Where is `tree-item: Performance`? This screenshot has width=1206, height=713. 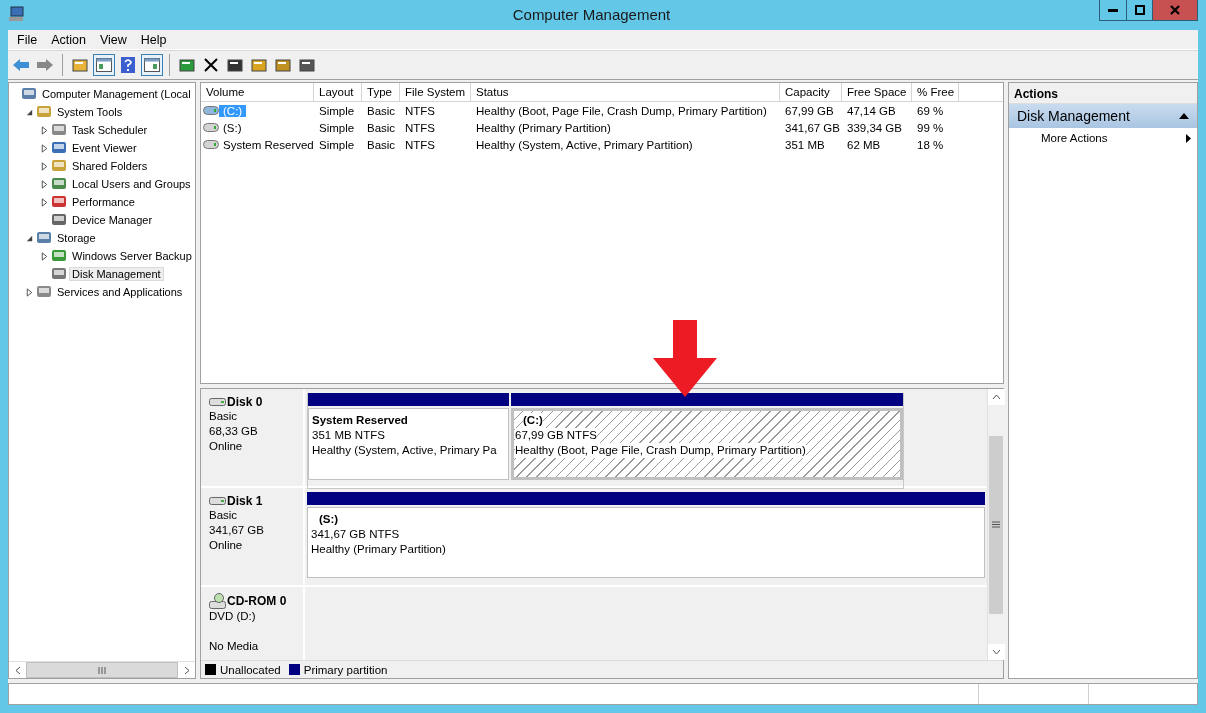 tree-item: Performance is located at coordinates (103, 202).